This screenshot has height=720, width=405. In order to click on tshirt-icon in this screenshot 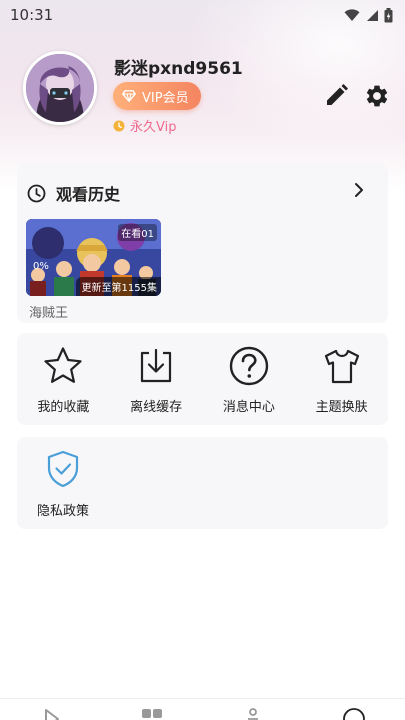, I will do `click(341, 366)`.